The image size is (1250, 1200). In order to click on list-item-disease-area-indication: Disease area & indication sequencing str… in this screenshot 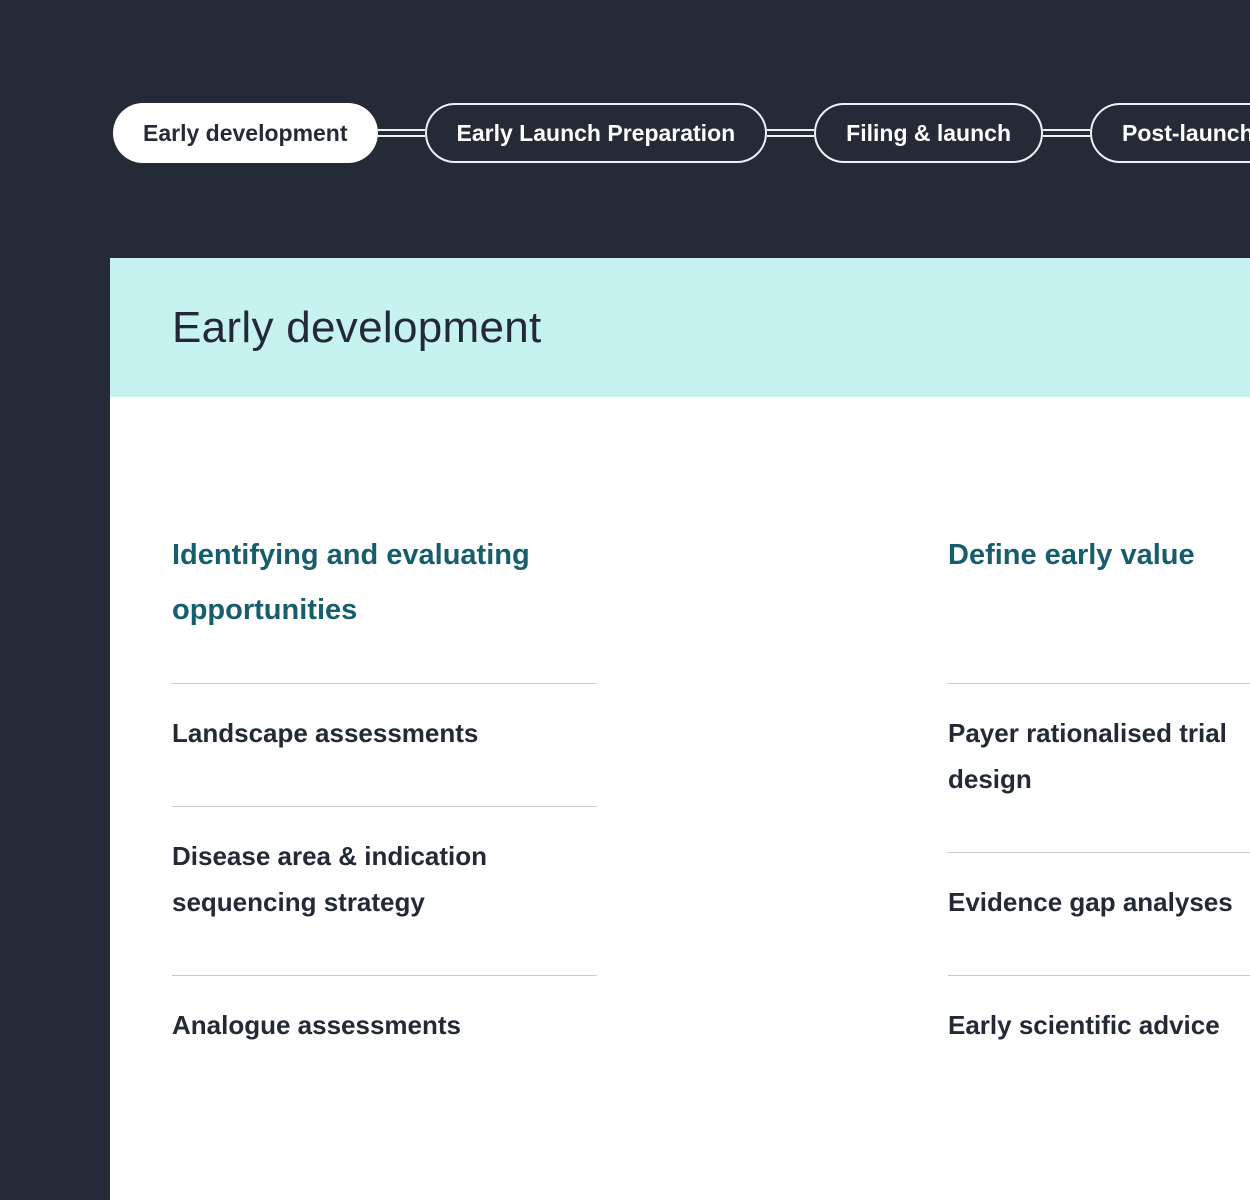, I will do `click(384, 890)`.